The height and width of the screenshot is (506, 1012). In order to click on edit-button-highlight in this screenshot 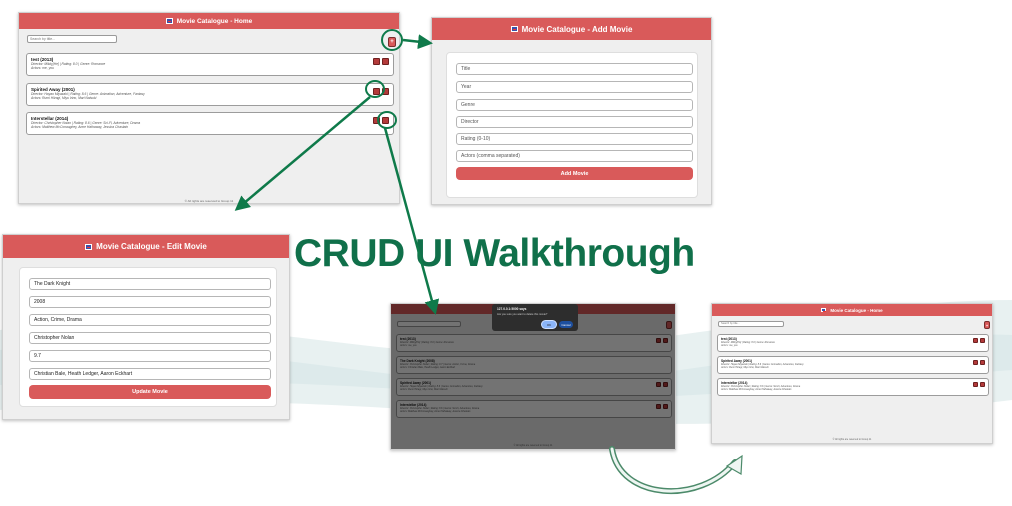, I will do `click(375, 89)`.